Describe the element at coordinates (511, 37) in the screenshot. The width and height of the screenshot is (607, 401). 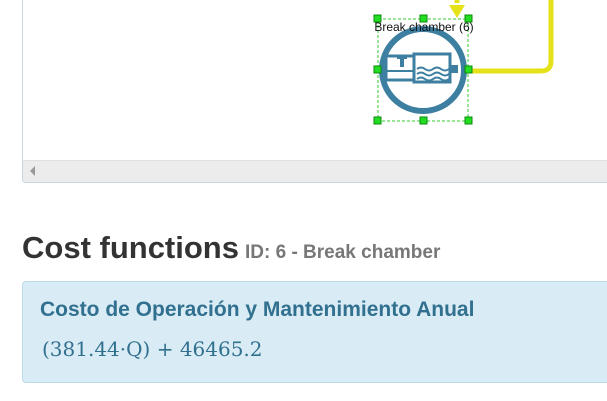
I see `connector-line-right` at that location.